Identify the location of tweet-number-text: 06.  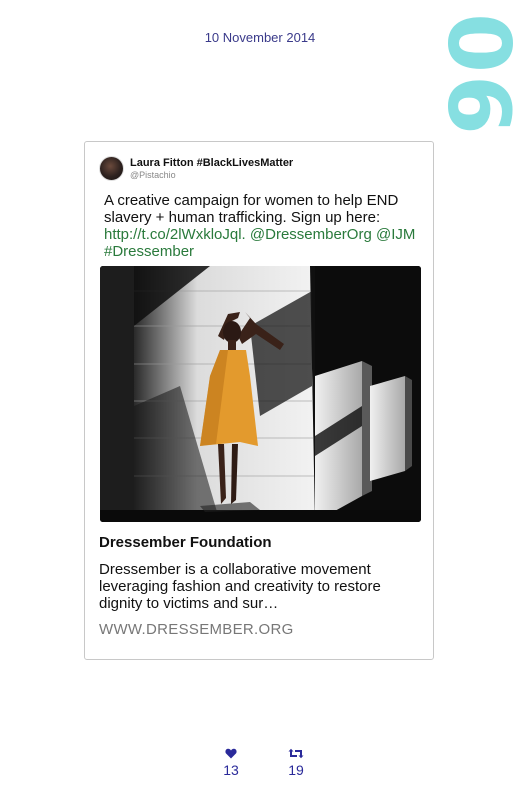
(474, 75).